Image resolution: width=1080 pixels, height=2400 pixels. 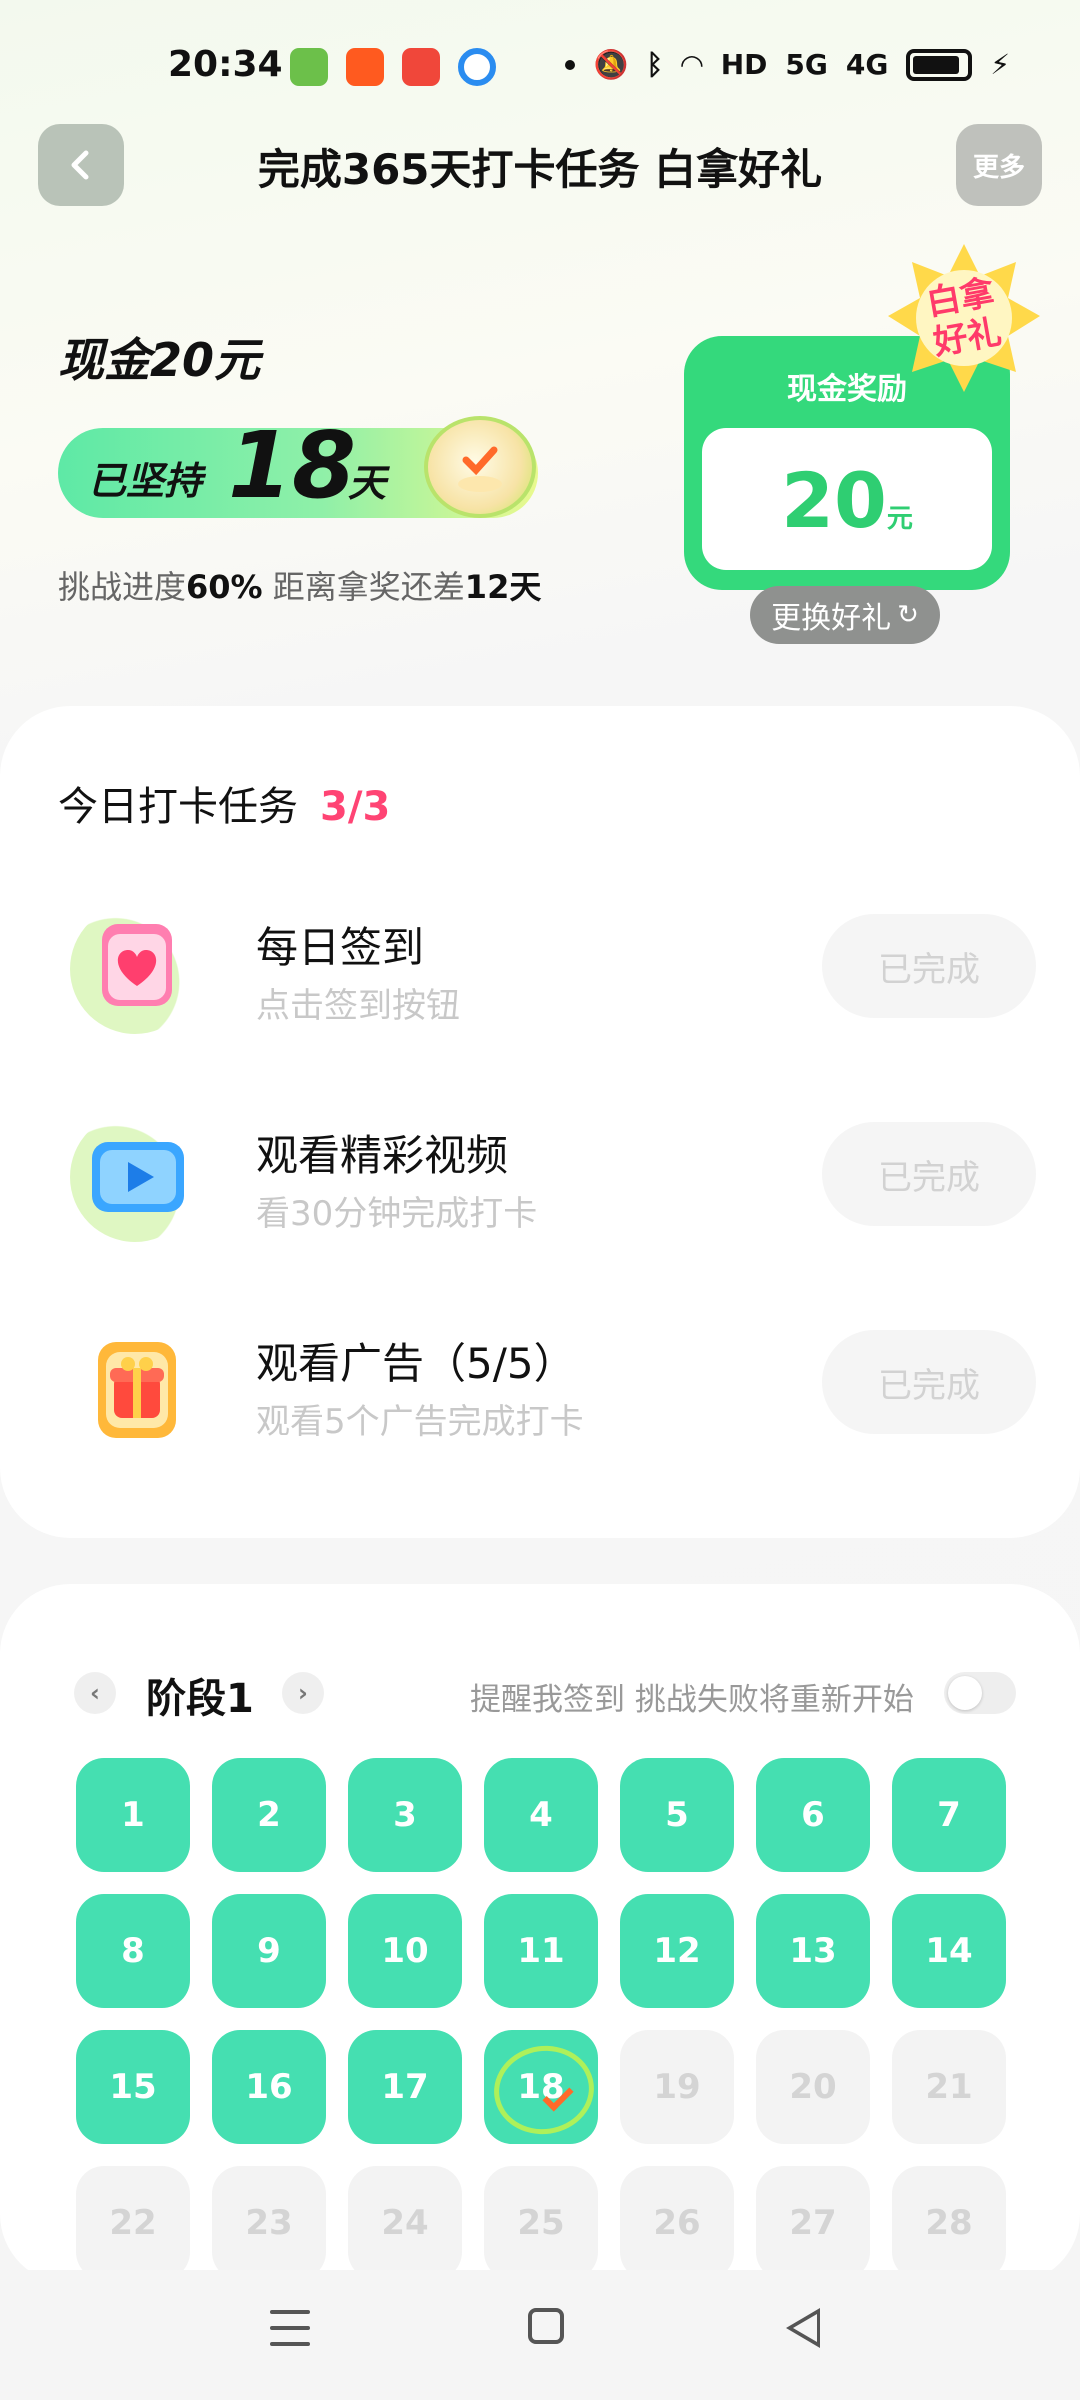 What do you see at coordinates (806, 64) in the screenshot?
I see `signal-5g-icon: 5G` at bounding box center [806, 64].